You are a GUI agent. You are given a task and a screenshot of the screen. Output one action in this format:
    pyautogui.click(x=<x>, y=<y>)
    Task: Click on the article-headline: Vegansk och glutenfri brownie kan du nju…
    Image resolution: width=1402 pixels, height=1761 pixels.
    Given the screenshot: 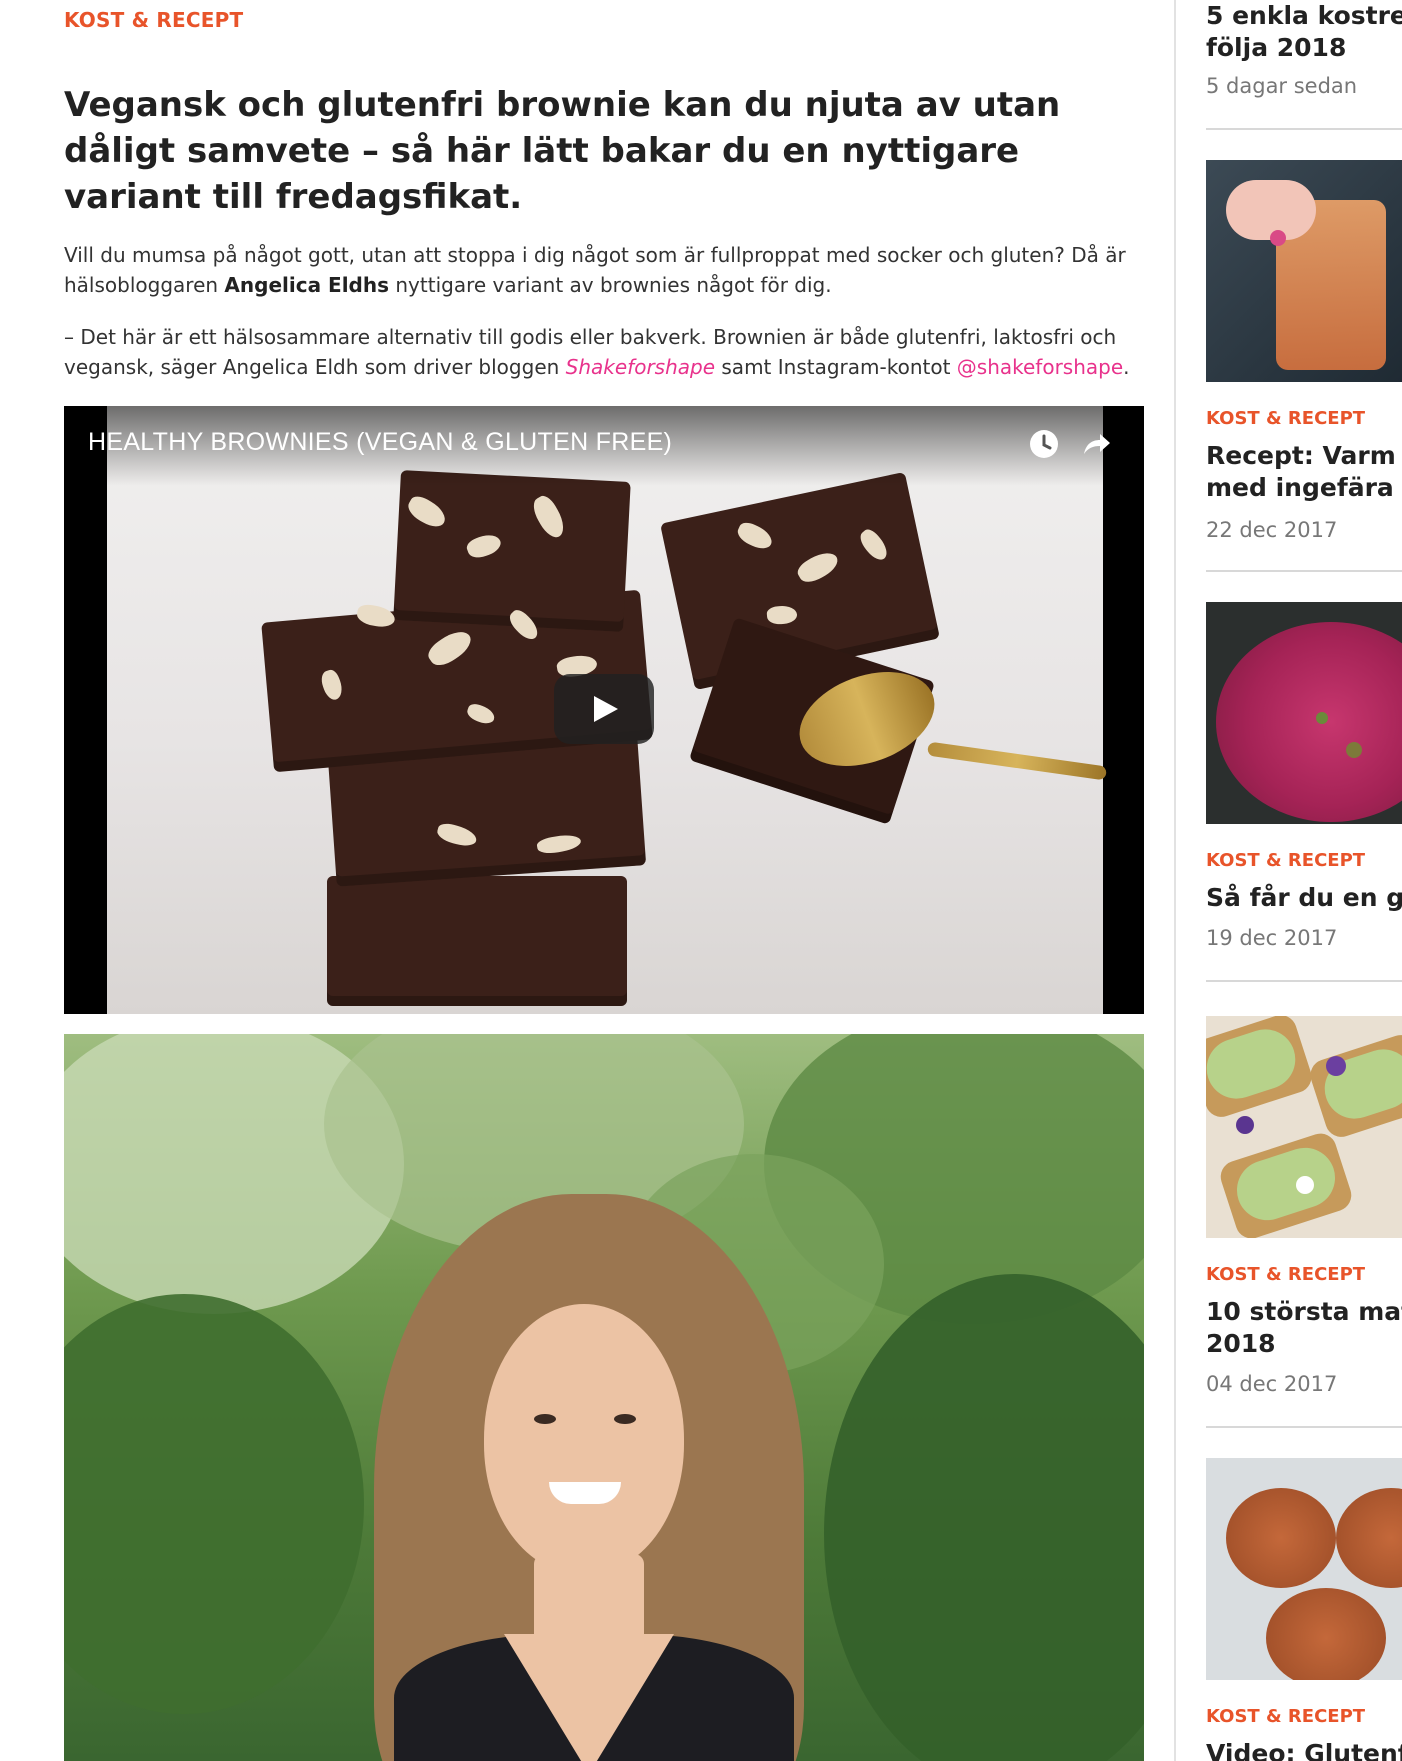 What is the action you would take?
    pyautogui.click(x=562, y=151)
    